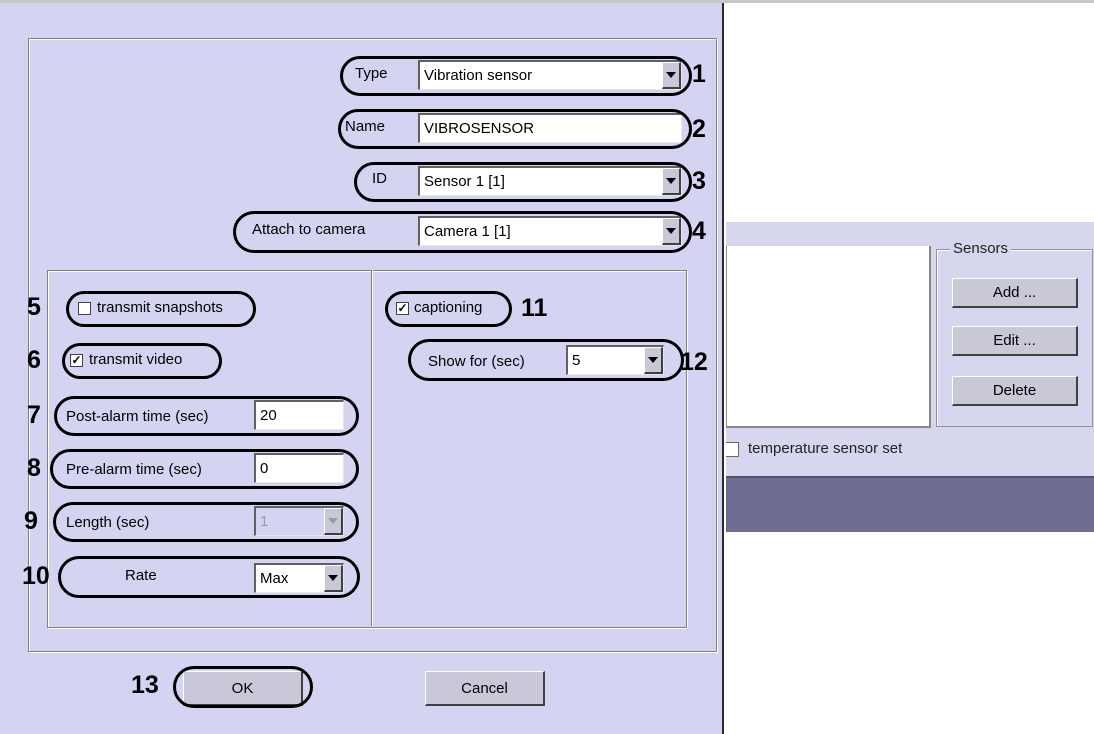  What do you see at coordinates (299, 415) in the screenshot?
I see `post-alarm-input: 20` at bounding box center [299, 415].